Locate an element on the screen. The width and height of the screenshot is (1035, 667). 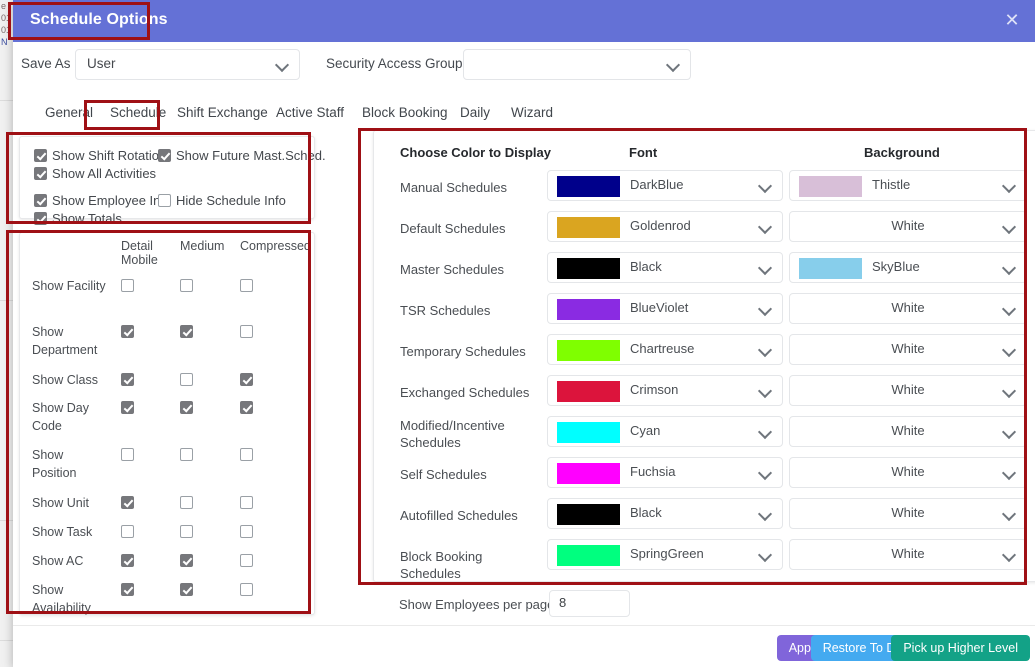
checkbox-row: Show Employee Info is located at coordinates (102, 200).